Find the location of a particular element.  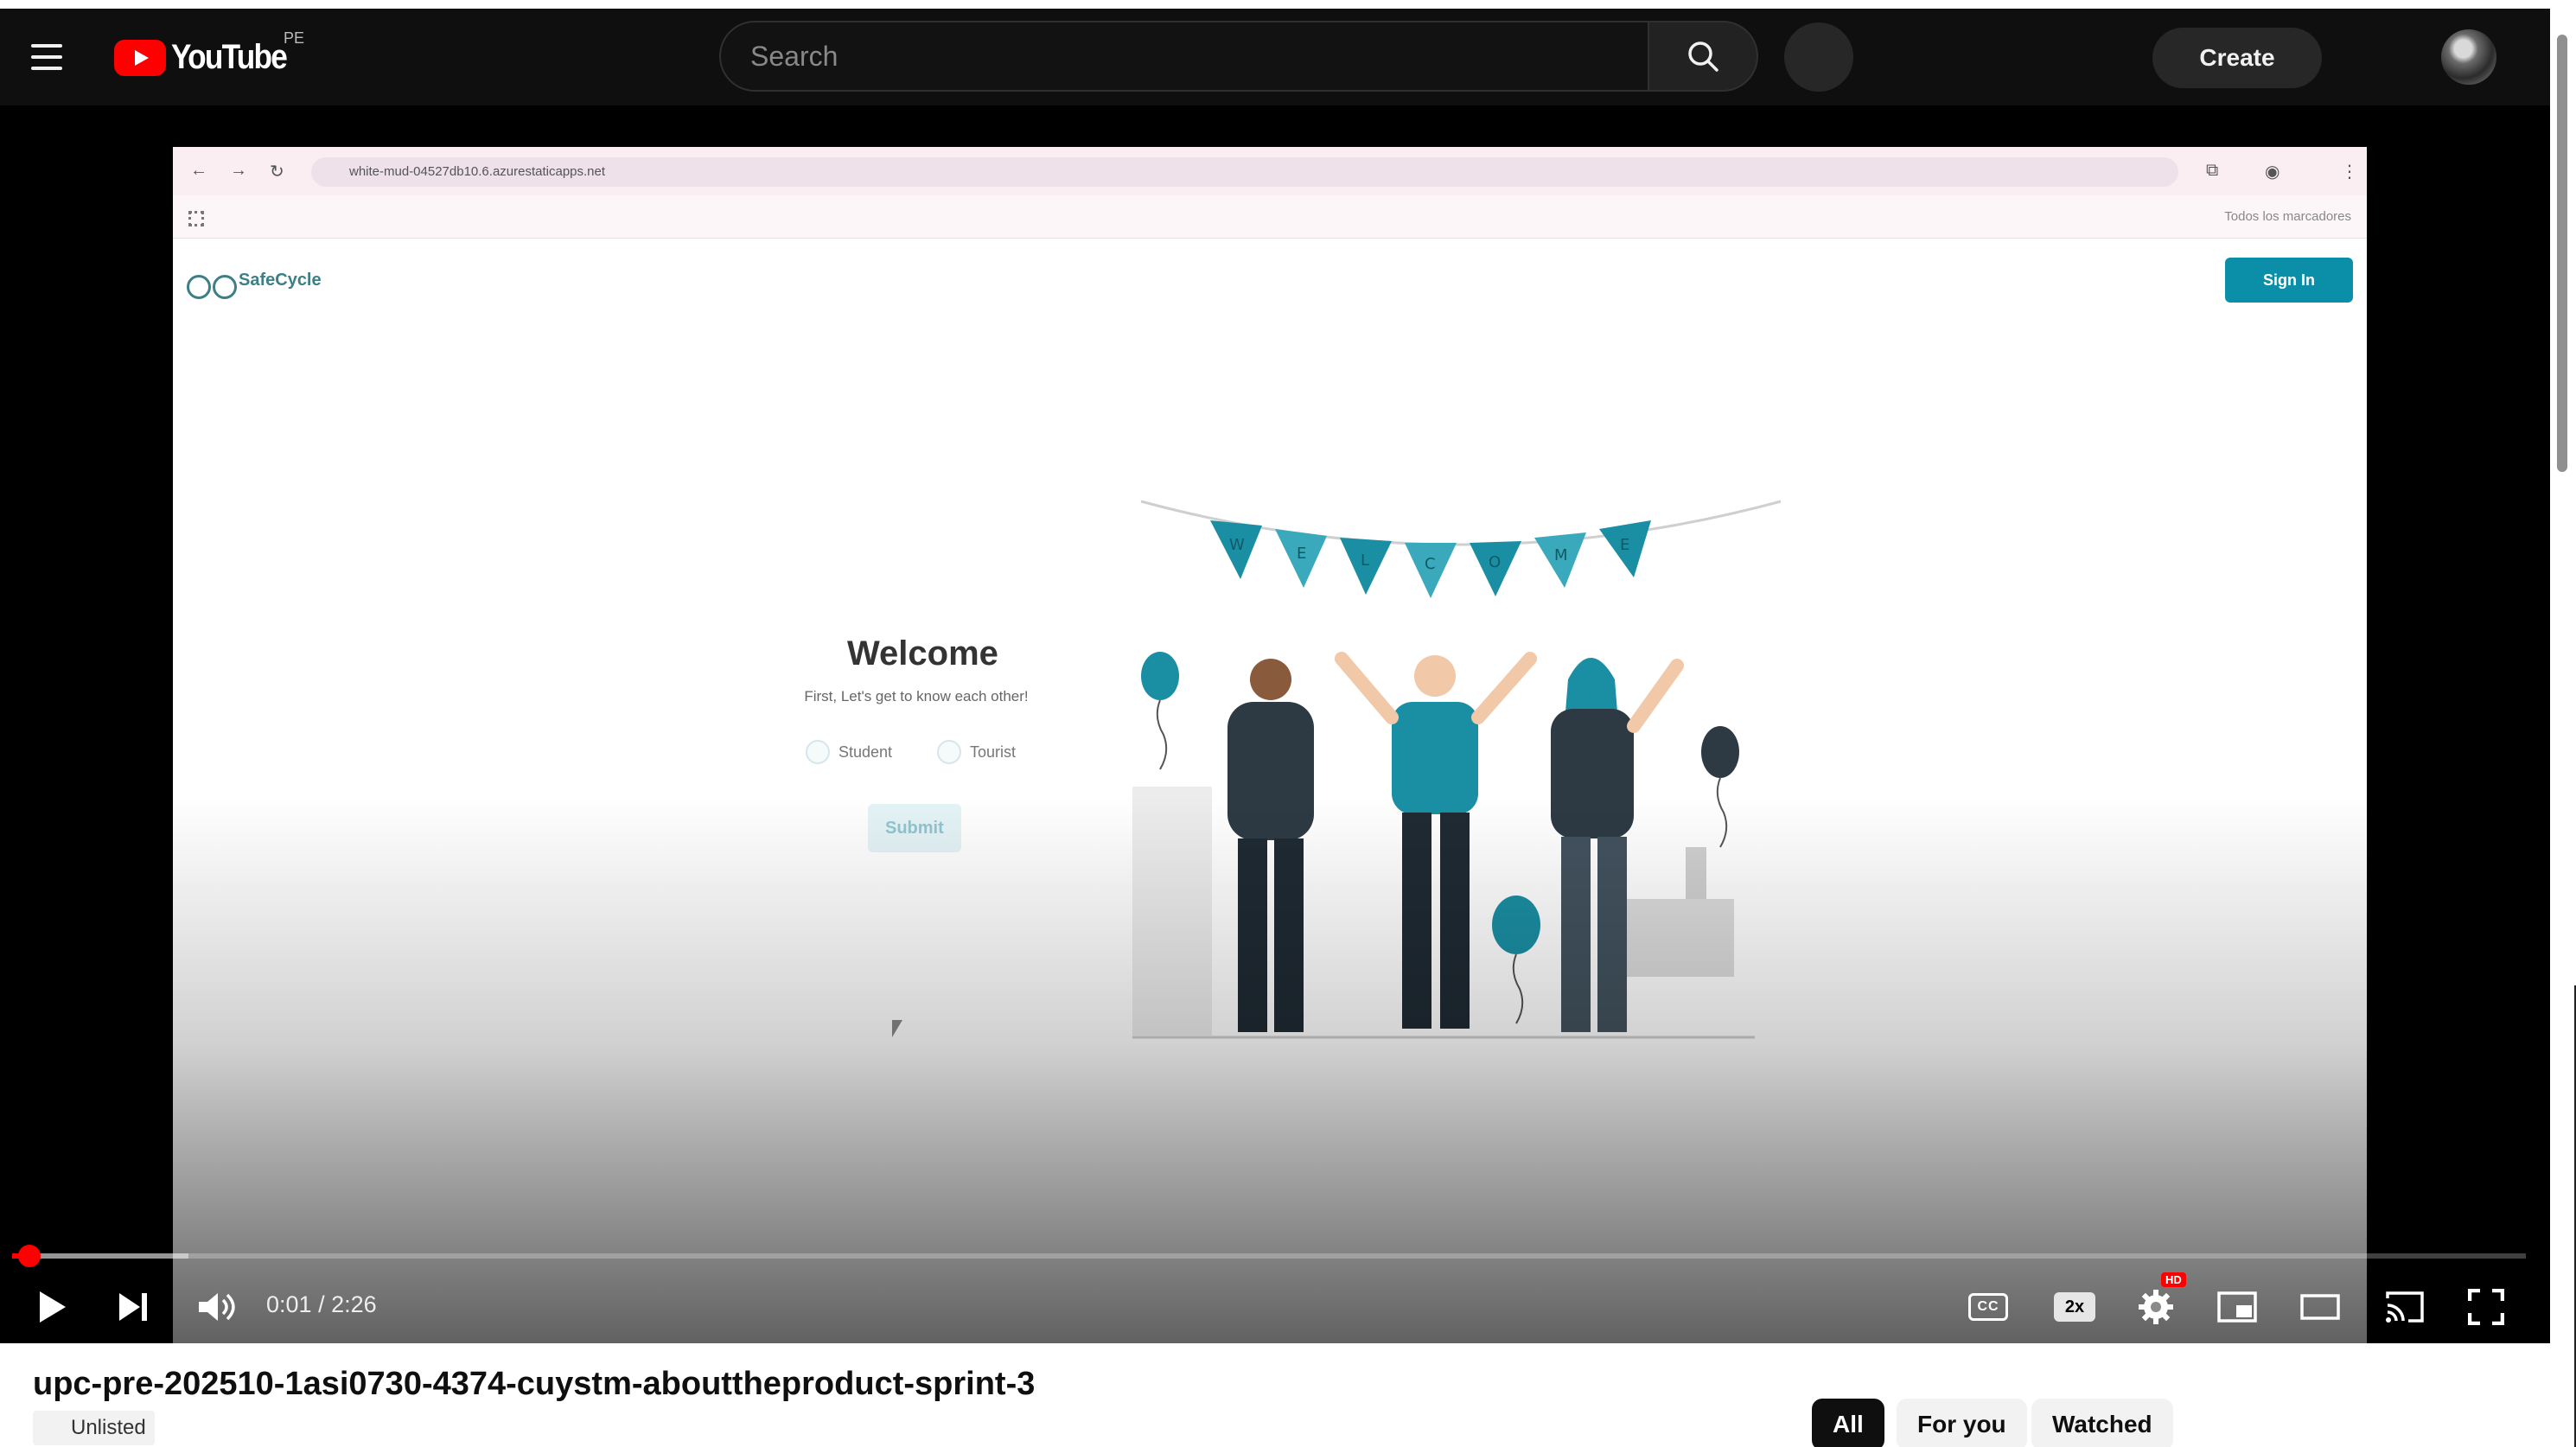

time-display: 0:01 / 2:26 is located at coordinates (321, 1304).